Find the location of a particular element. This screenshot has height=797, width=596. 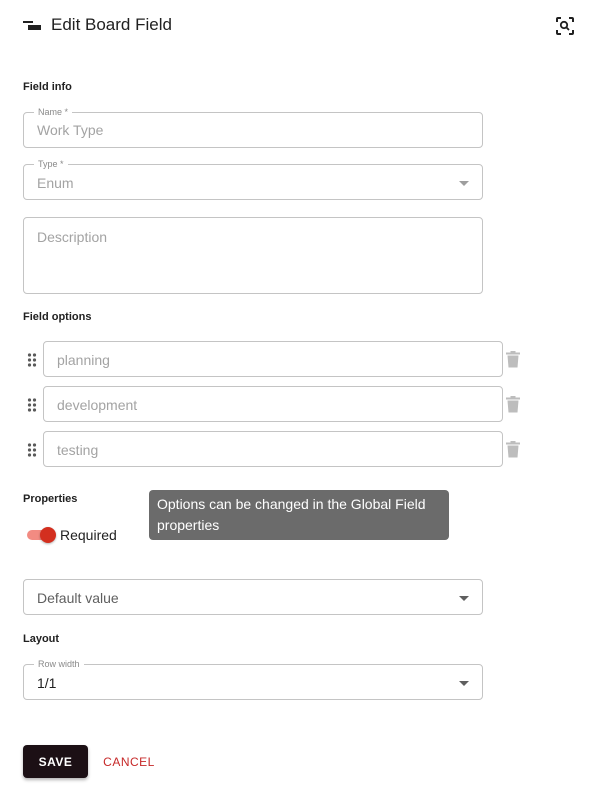

required-toggle is located at coordinates (42, 535).